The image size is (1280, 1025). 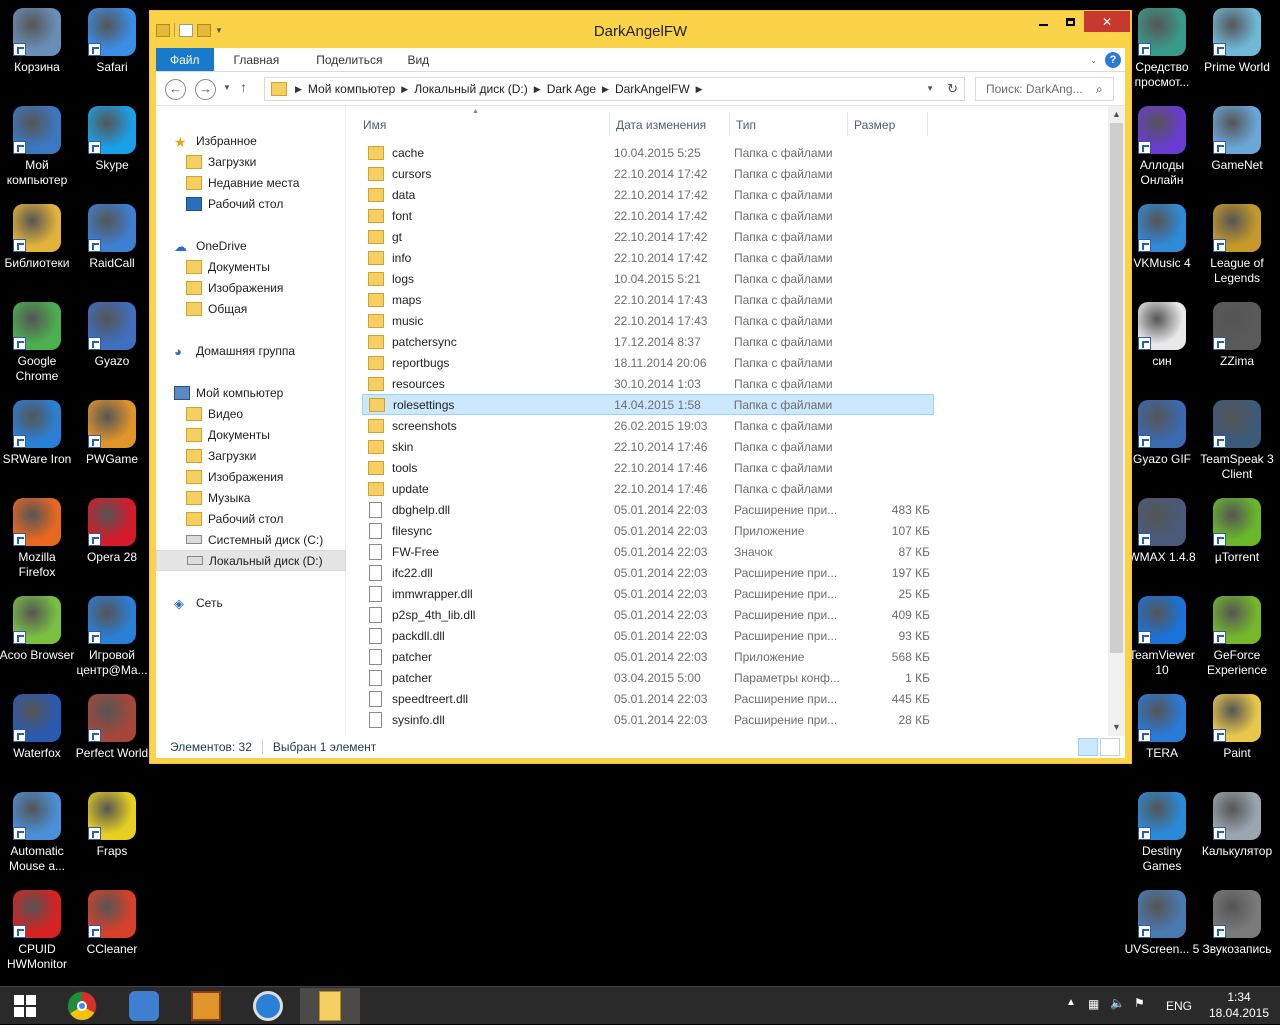 What do you see at coordinates (37, 537) in the screenshot?
I see `desktop-icon: Mozilla Firefox` at bounding box center [37, 537].